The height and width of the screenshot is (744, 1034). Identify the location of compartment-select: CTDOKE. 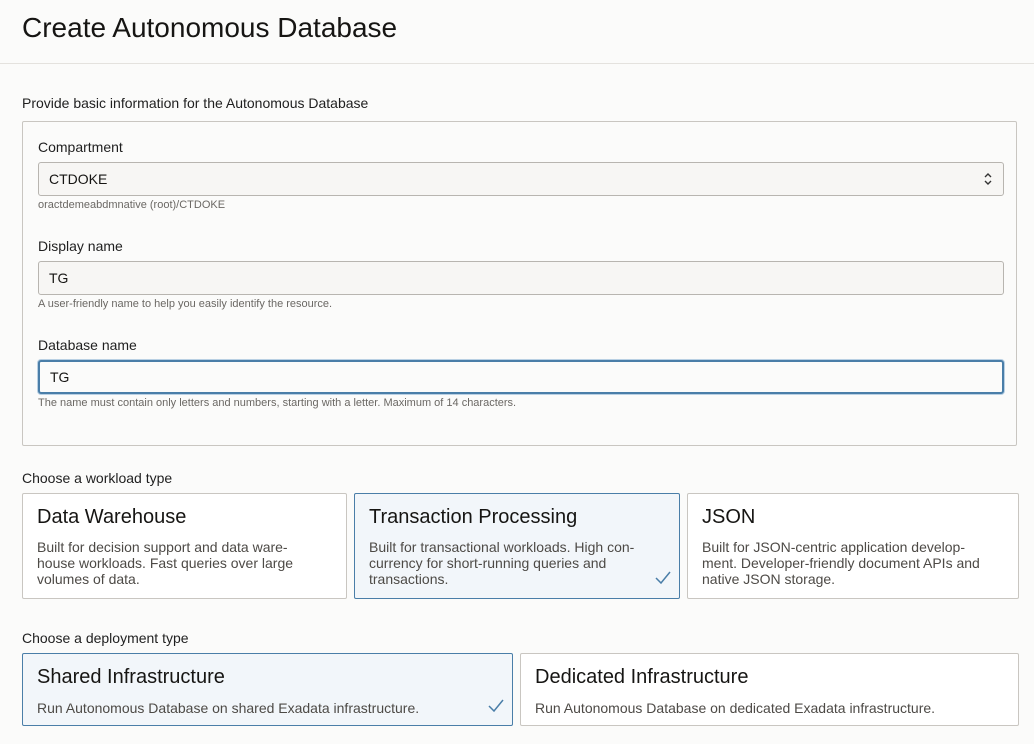
(521, 179).